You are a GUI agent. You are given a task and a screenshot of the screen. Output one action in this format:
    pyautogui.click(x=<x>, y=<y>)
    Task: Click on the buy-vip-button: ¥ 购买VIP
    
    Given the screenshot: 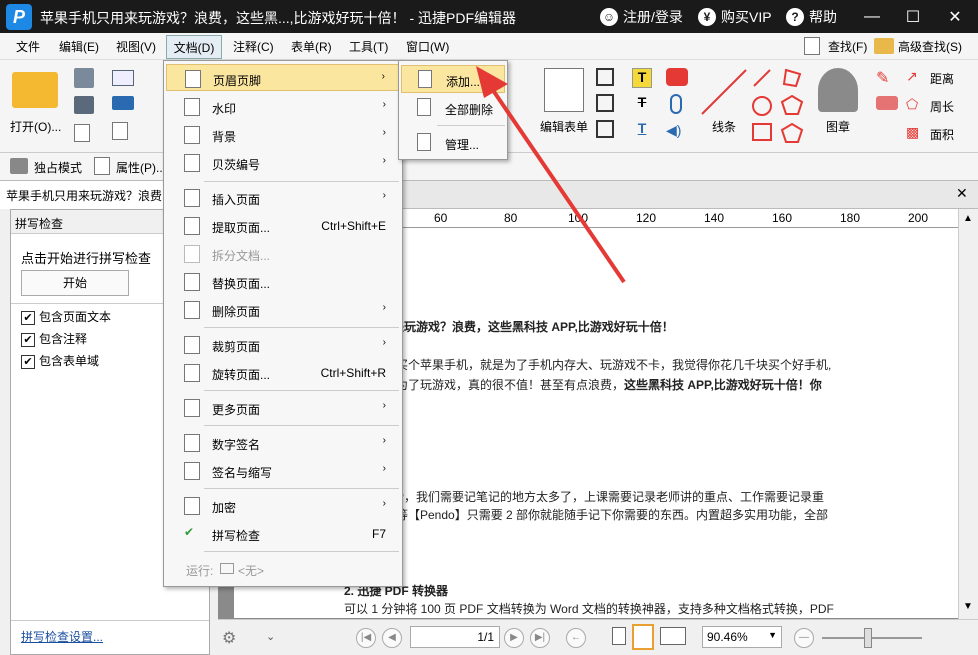 What is the action you would take?
    pyautogui.click(x=735, y=17)
    